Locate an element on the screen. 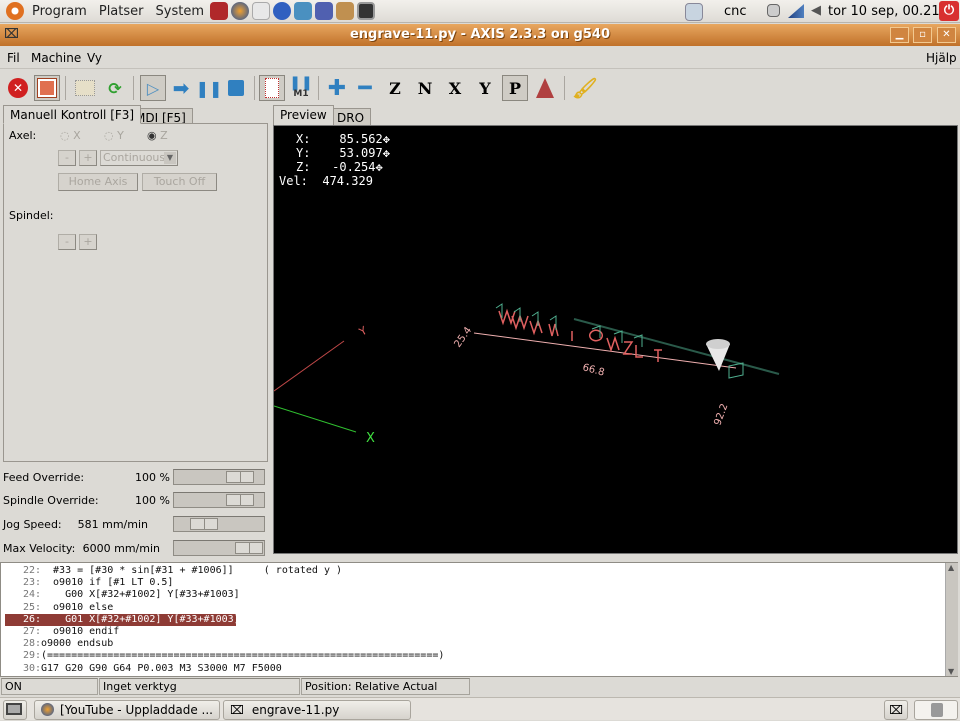 This screenshot has height=721, width=960. minimize-button: ▁ is located at coordinates (899, 35).